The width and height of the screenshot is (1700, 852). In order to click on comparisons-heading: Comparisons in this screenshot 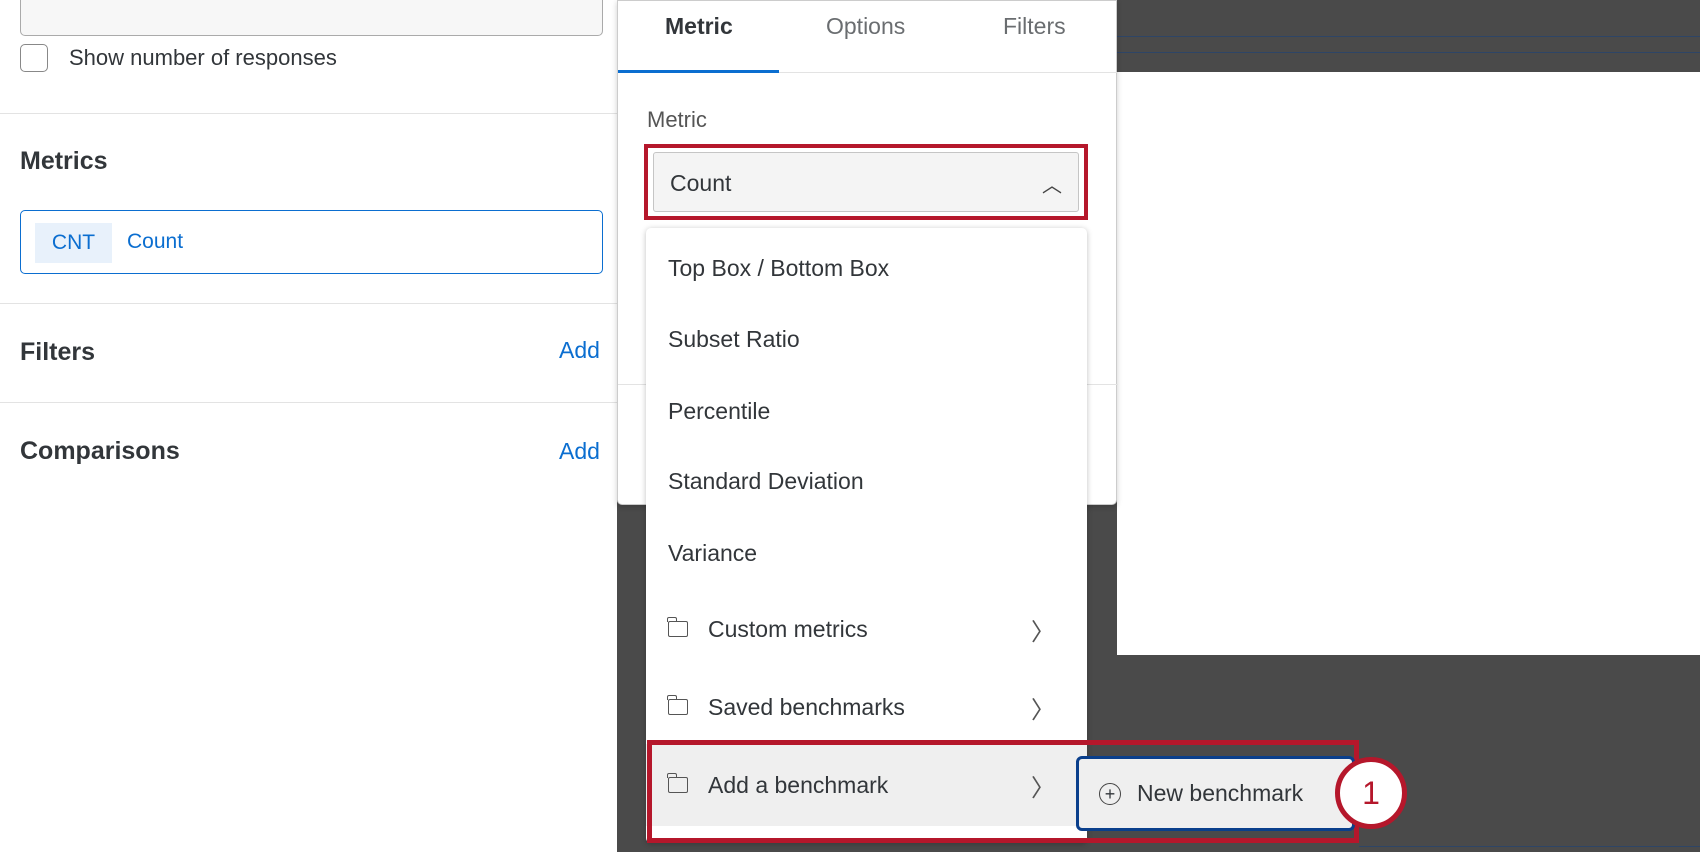, I will do `click(100, 451)`.